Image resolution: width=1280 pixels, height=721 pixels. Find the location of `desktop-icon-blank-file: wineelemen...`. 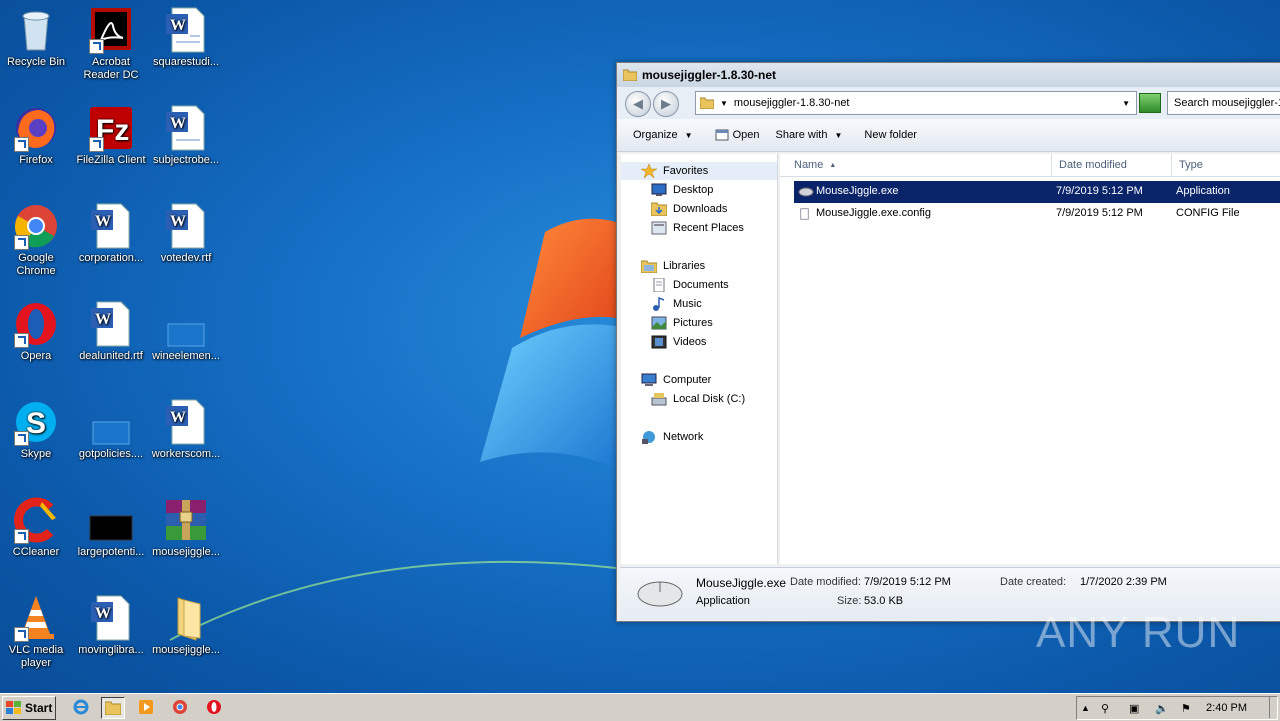

desktop-icon-blank-file: wineelemen... is located at coordinates (186, 331).